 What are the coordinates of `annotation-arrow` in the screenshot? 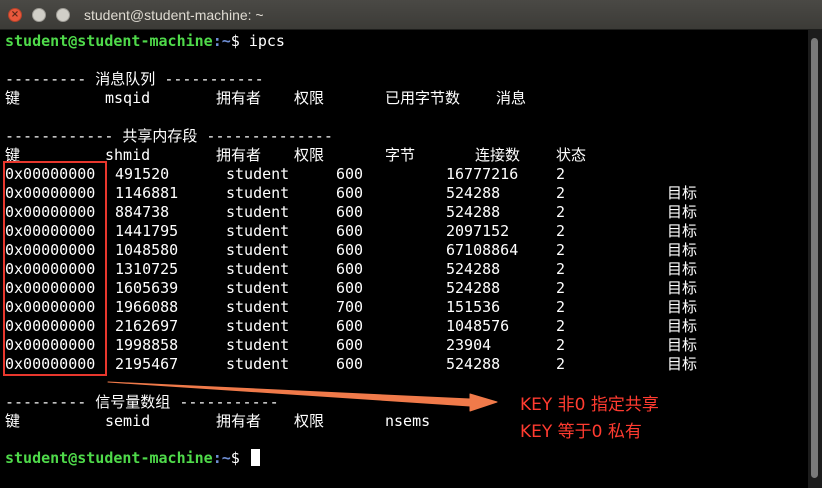 It's located at (302, 396).